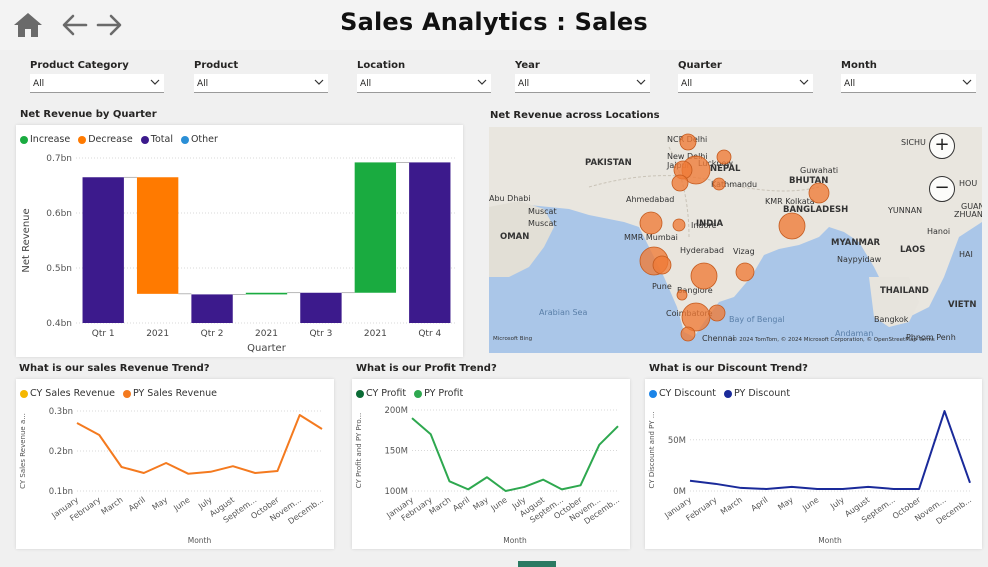 The width and height of the screenshot is (988, 567). What do you see at coordinates (494, 22) in the screenshot?
I see `page-title: Sales Analytics : Sales` at bounding box center [494, 22].